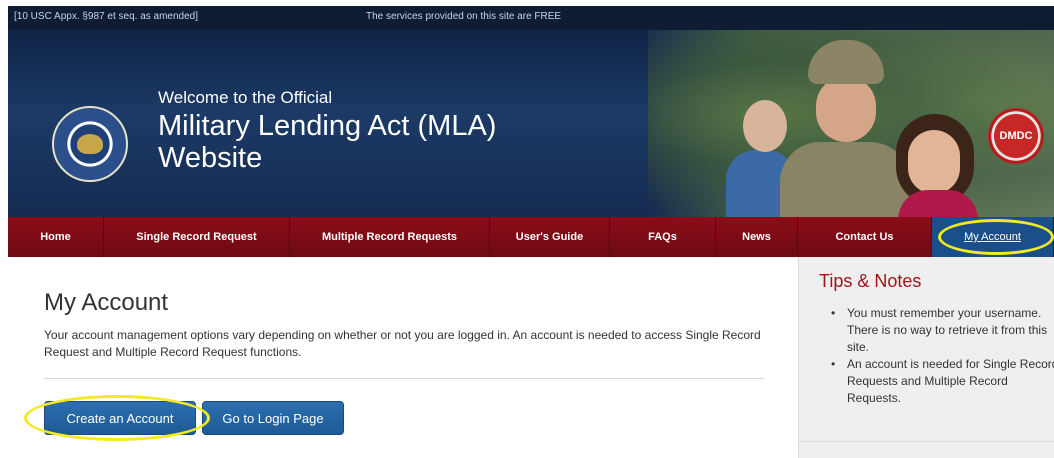 Image resolution: width=1054 pixels, height=458 pixels. I want to click on nav-users-guide: User's Guide, so click(550, 237).